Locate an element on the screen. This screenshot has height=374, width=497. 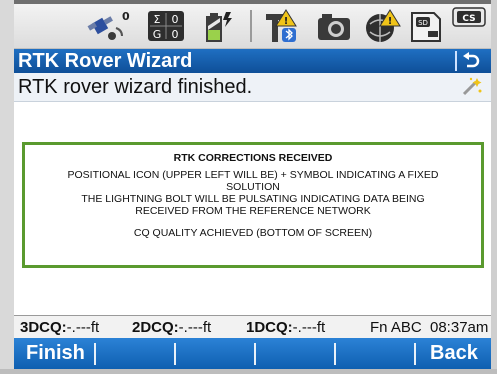
back-button: Back is located at coordinates (454, 353).